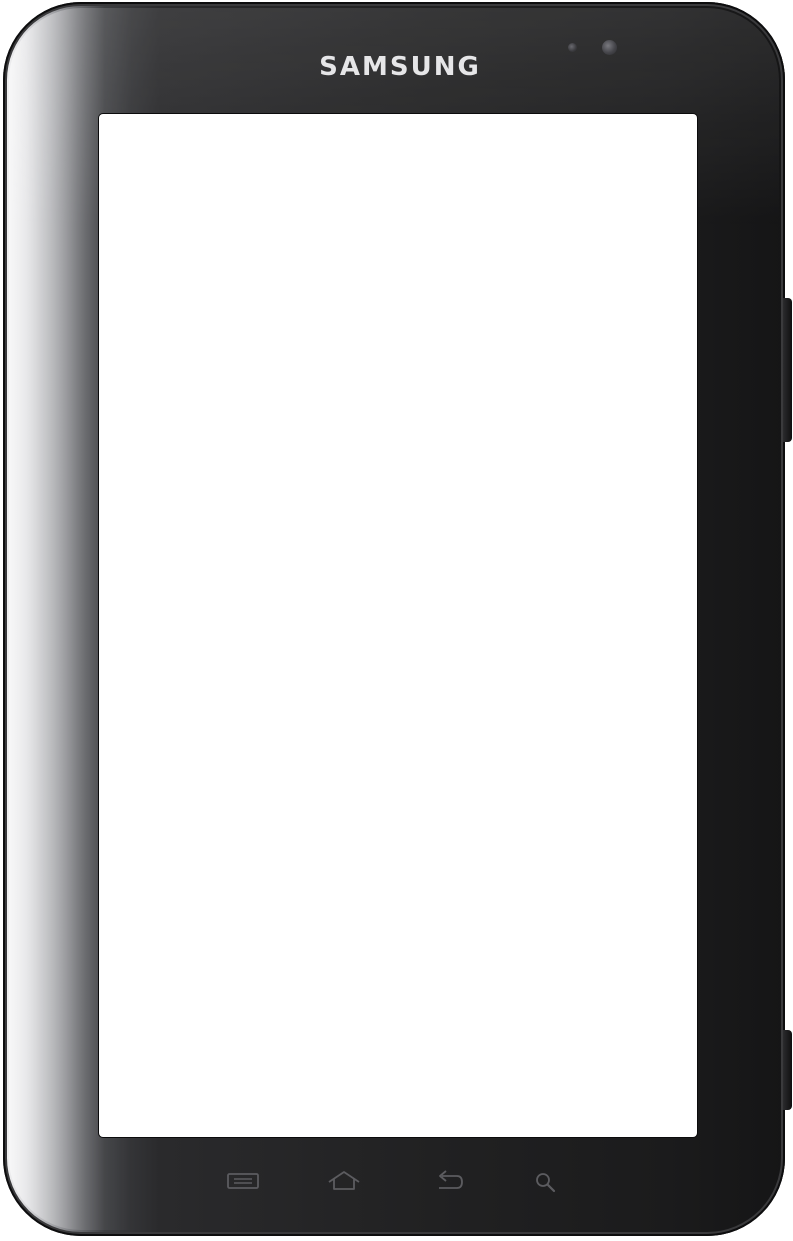 The image size is (793, 1241). Describe the element at coordinates (344, 1182) in the screenshot. I see `home-icon` at that location.